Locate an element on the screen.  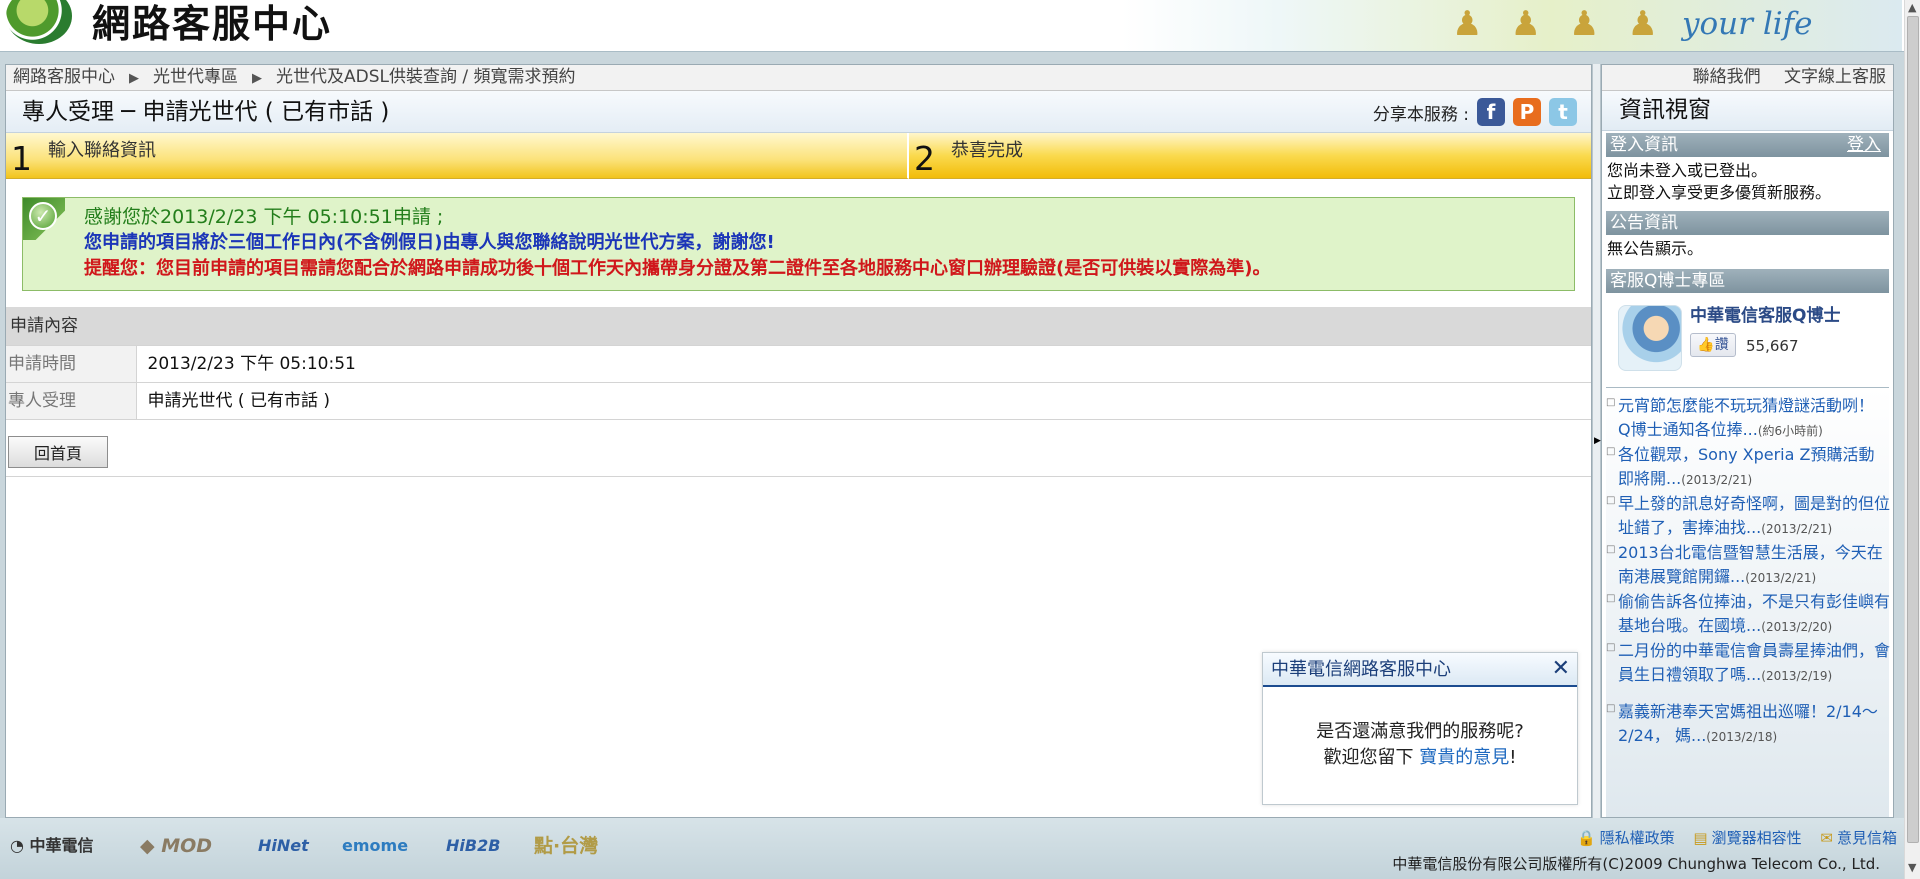
details-header-row: 申請內容 is located at coordinates (798, 326).